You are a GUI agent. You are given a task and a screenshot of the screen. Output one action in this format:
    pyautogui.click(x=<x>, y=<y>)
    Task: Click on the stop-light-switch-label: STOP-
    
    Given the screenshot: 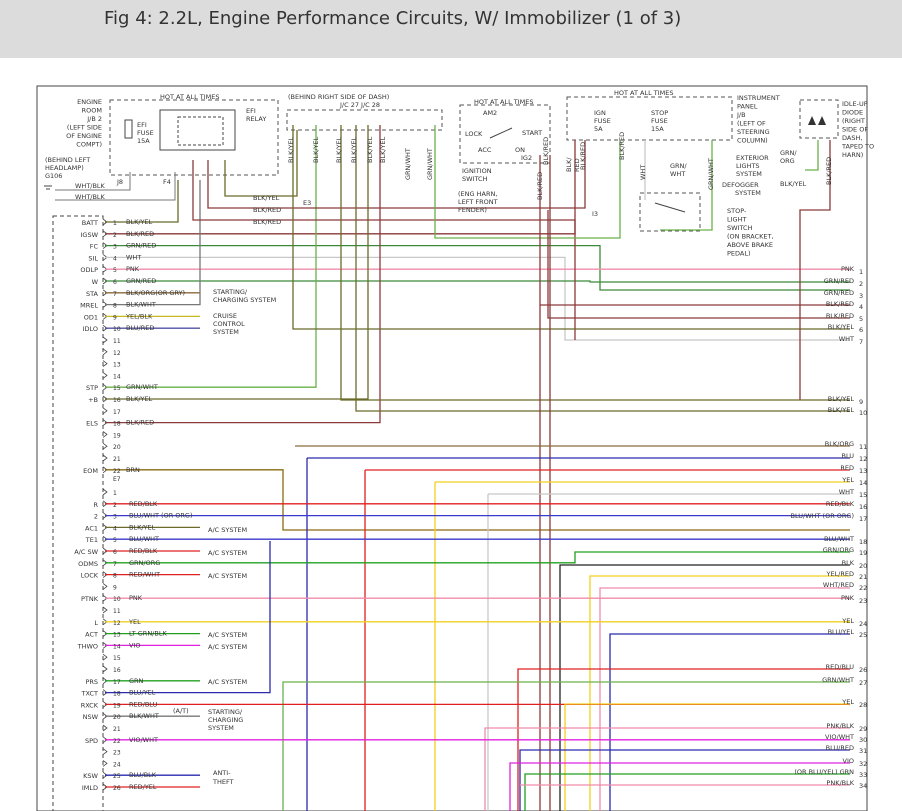 What is the action you would take?
    pyautogui.click(x=737, y=211)
    